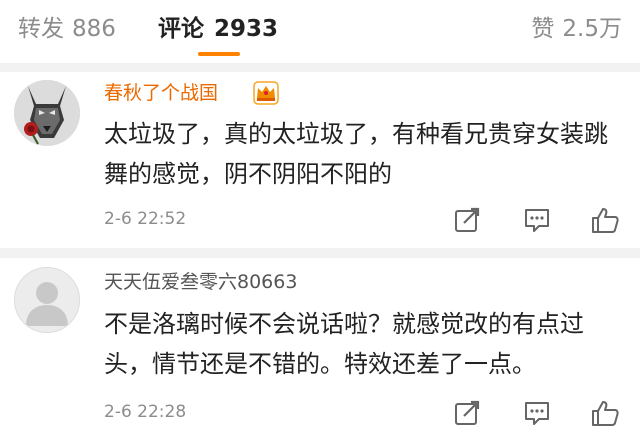  I want to click on section-divider, so click(320, 67).